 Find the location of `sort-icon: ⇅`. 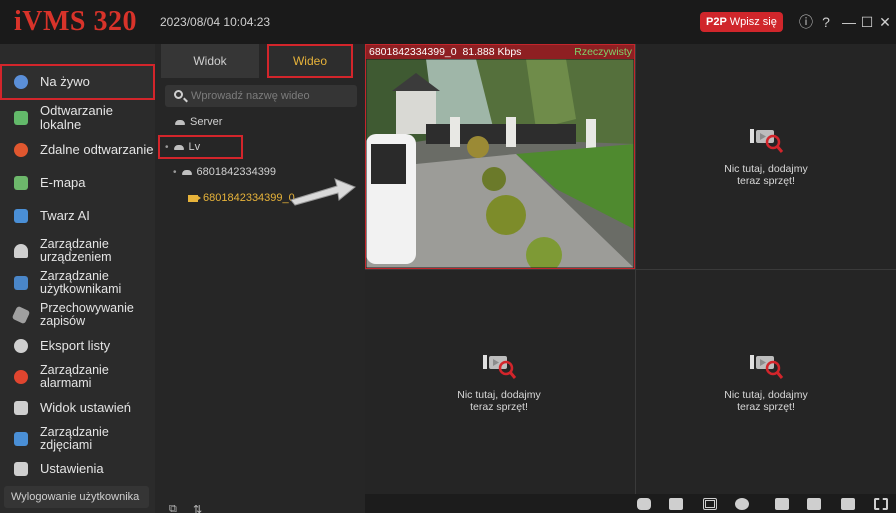

sort-icon: ⇅ is located at coordinates (197, 508).